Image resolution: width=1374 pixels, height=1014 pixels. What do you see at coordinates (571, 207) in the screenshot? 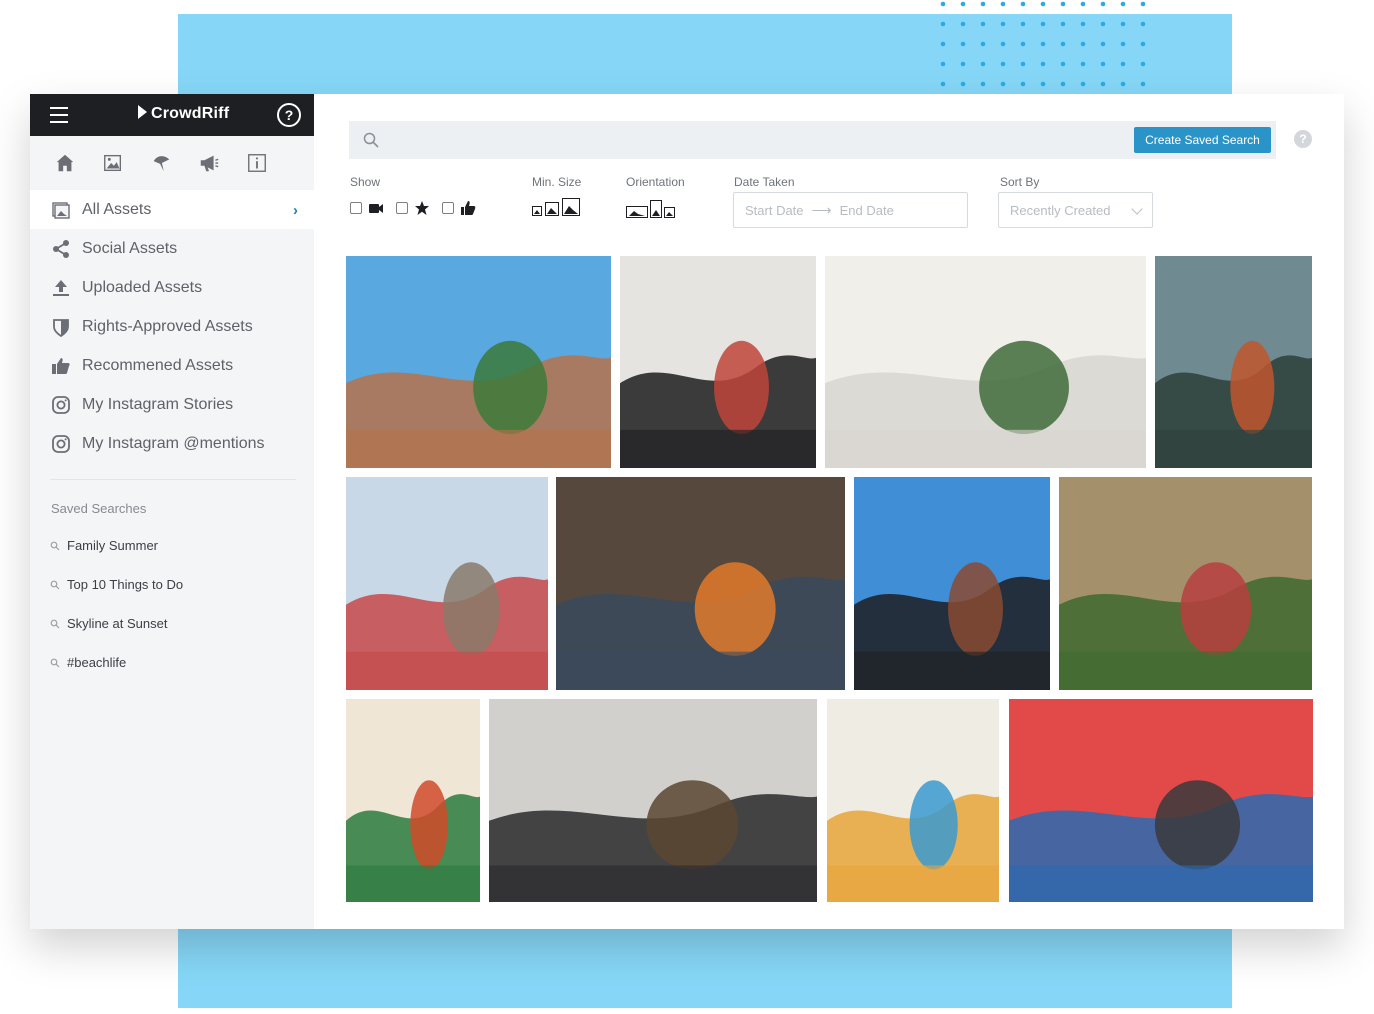
I see `size-large-icon` at bounding box center [571, 207].